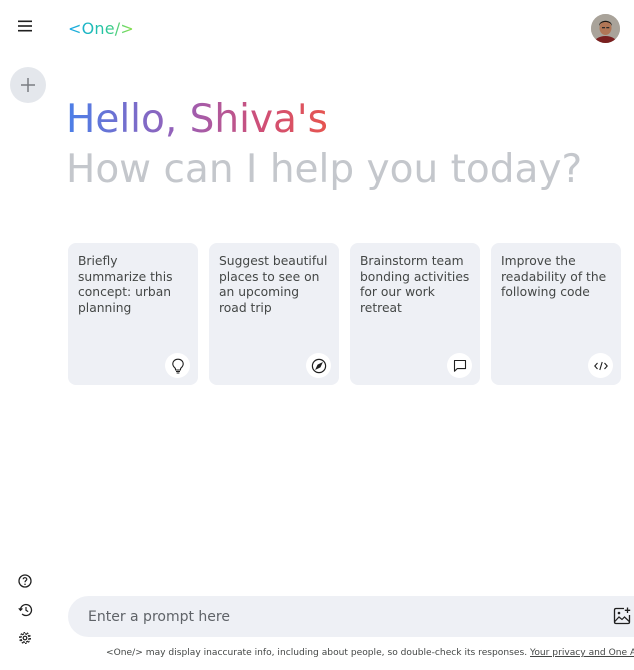 This screenshot has height=670, width=634. I want to click on app-logo: <One/>, so click(101, 28).